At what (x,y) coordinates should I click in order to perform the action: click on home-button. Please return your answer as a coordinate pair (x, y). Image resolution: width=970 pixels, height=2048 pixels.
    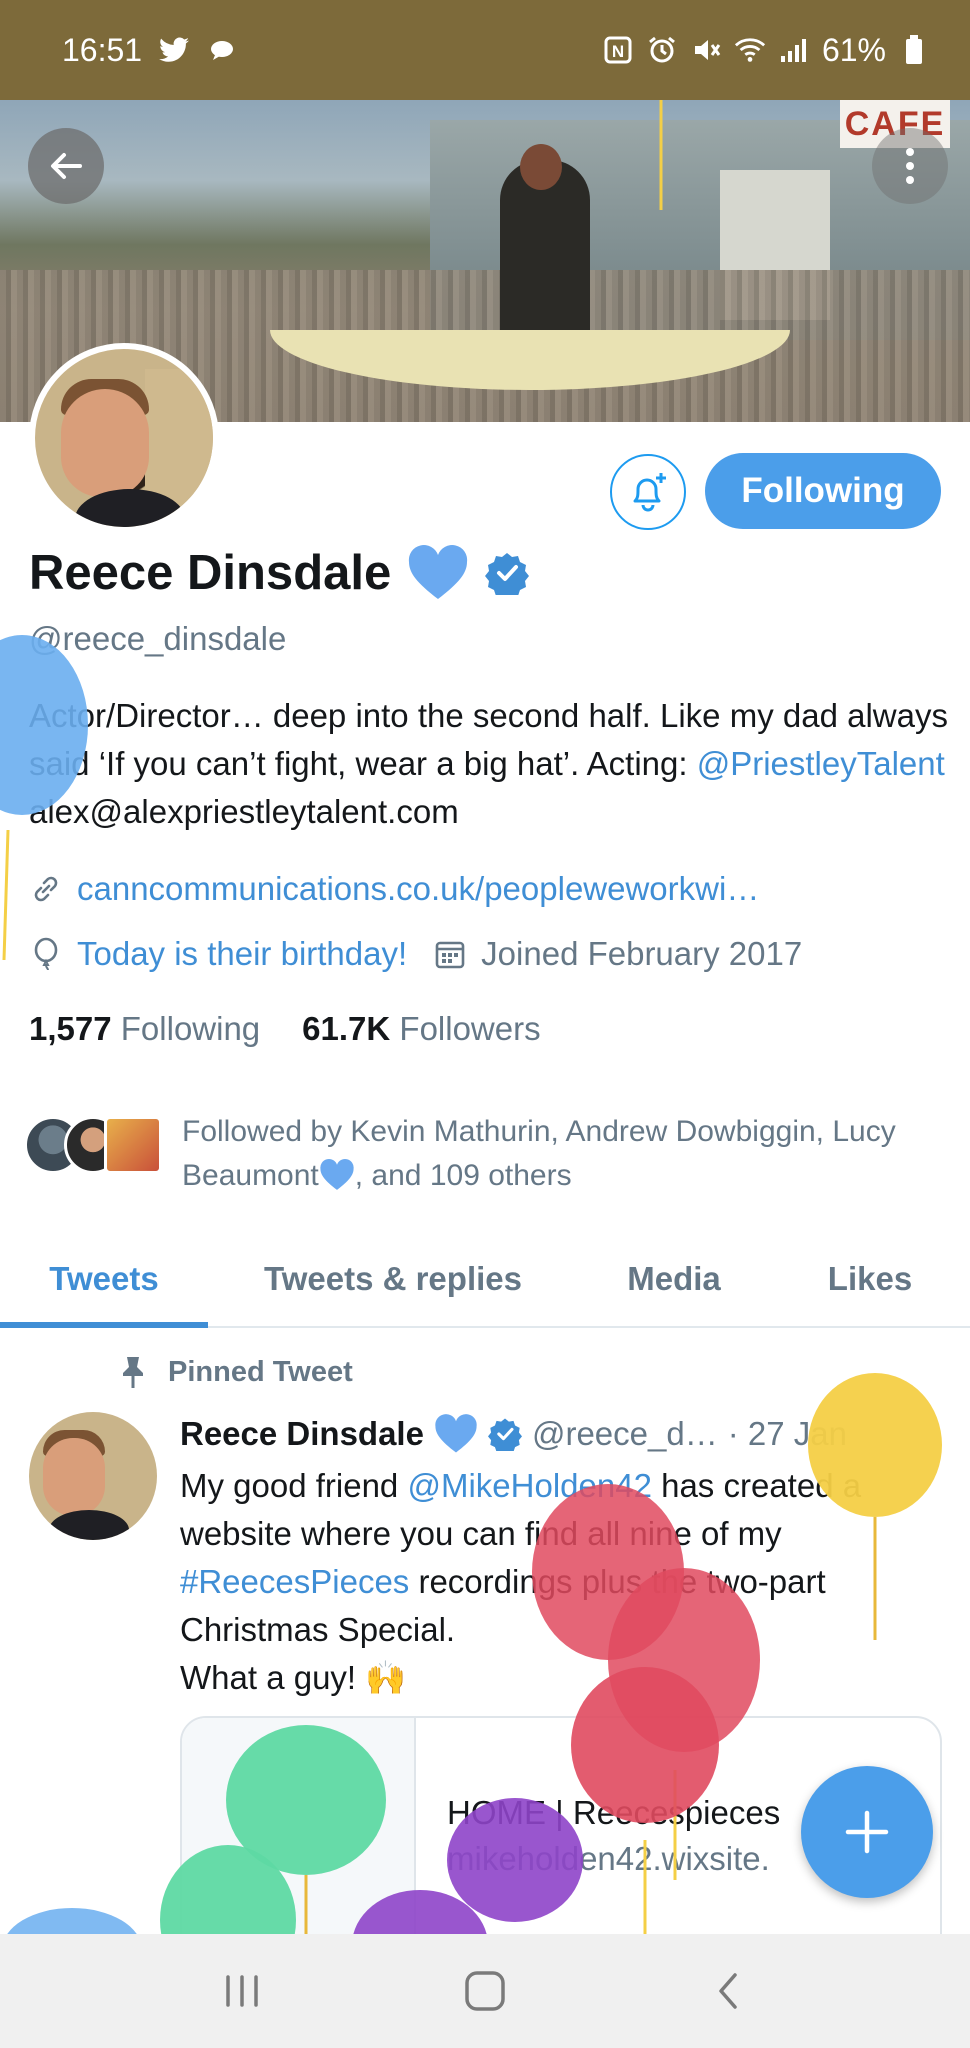
    Looking at the image, I should click on (485, 1991).